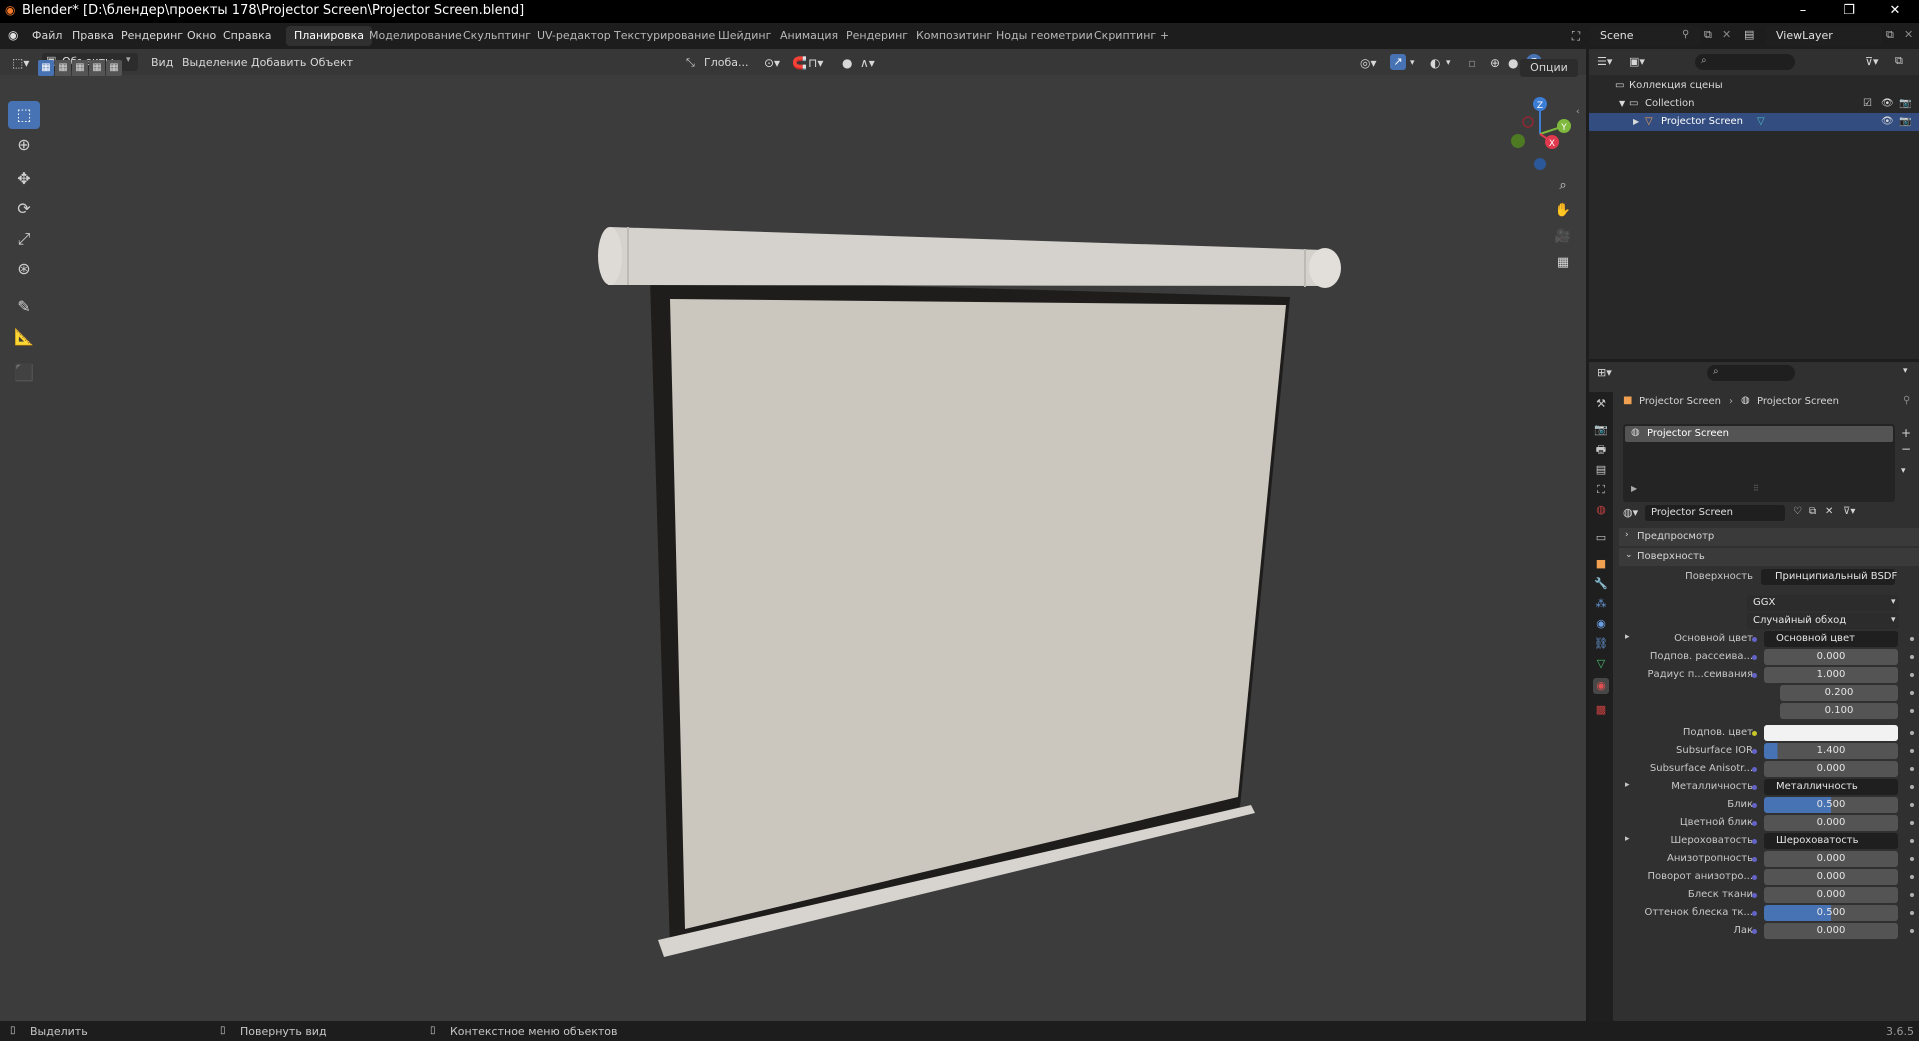 The height and width of the screenshot is (1041, 1919). Describe the element at coordinates (1890, 35) in the screenshot. I see `new-view-layer-icon: ⧉` at that location.